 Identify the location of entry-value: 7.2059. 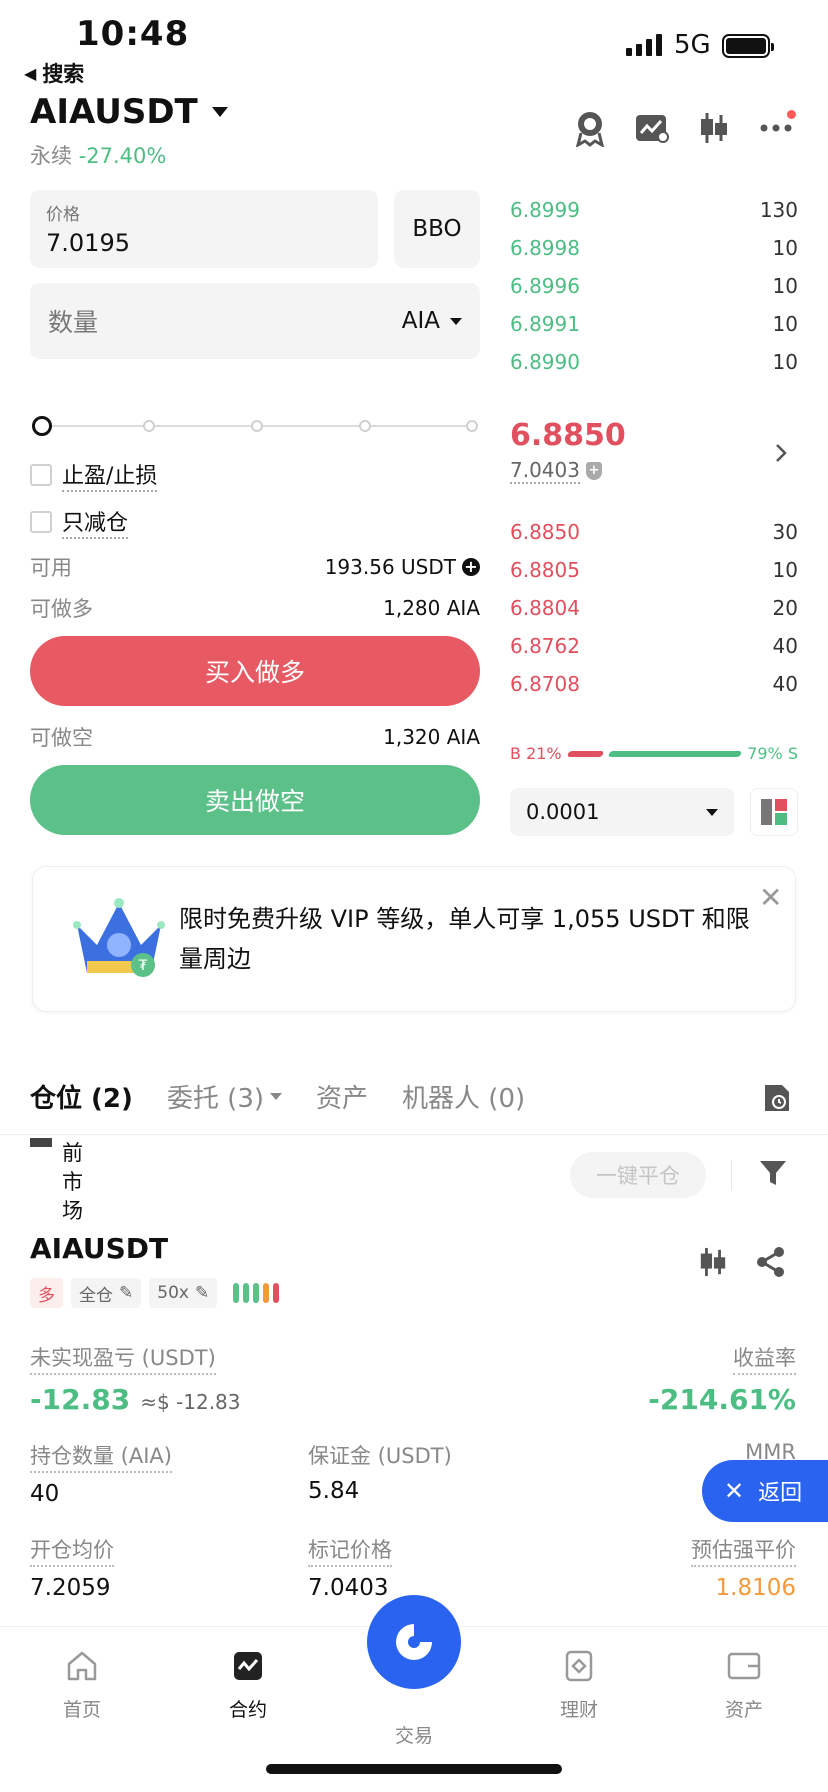
(70, 1588).